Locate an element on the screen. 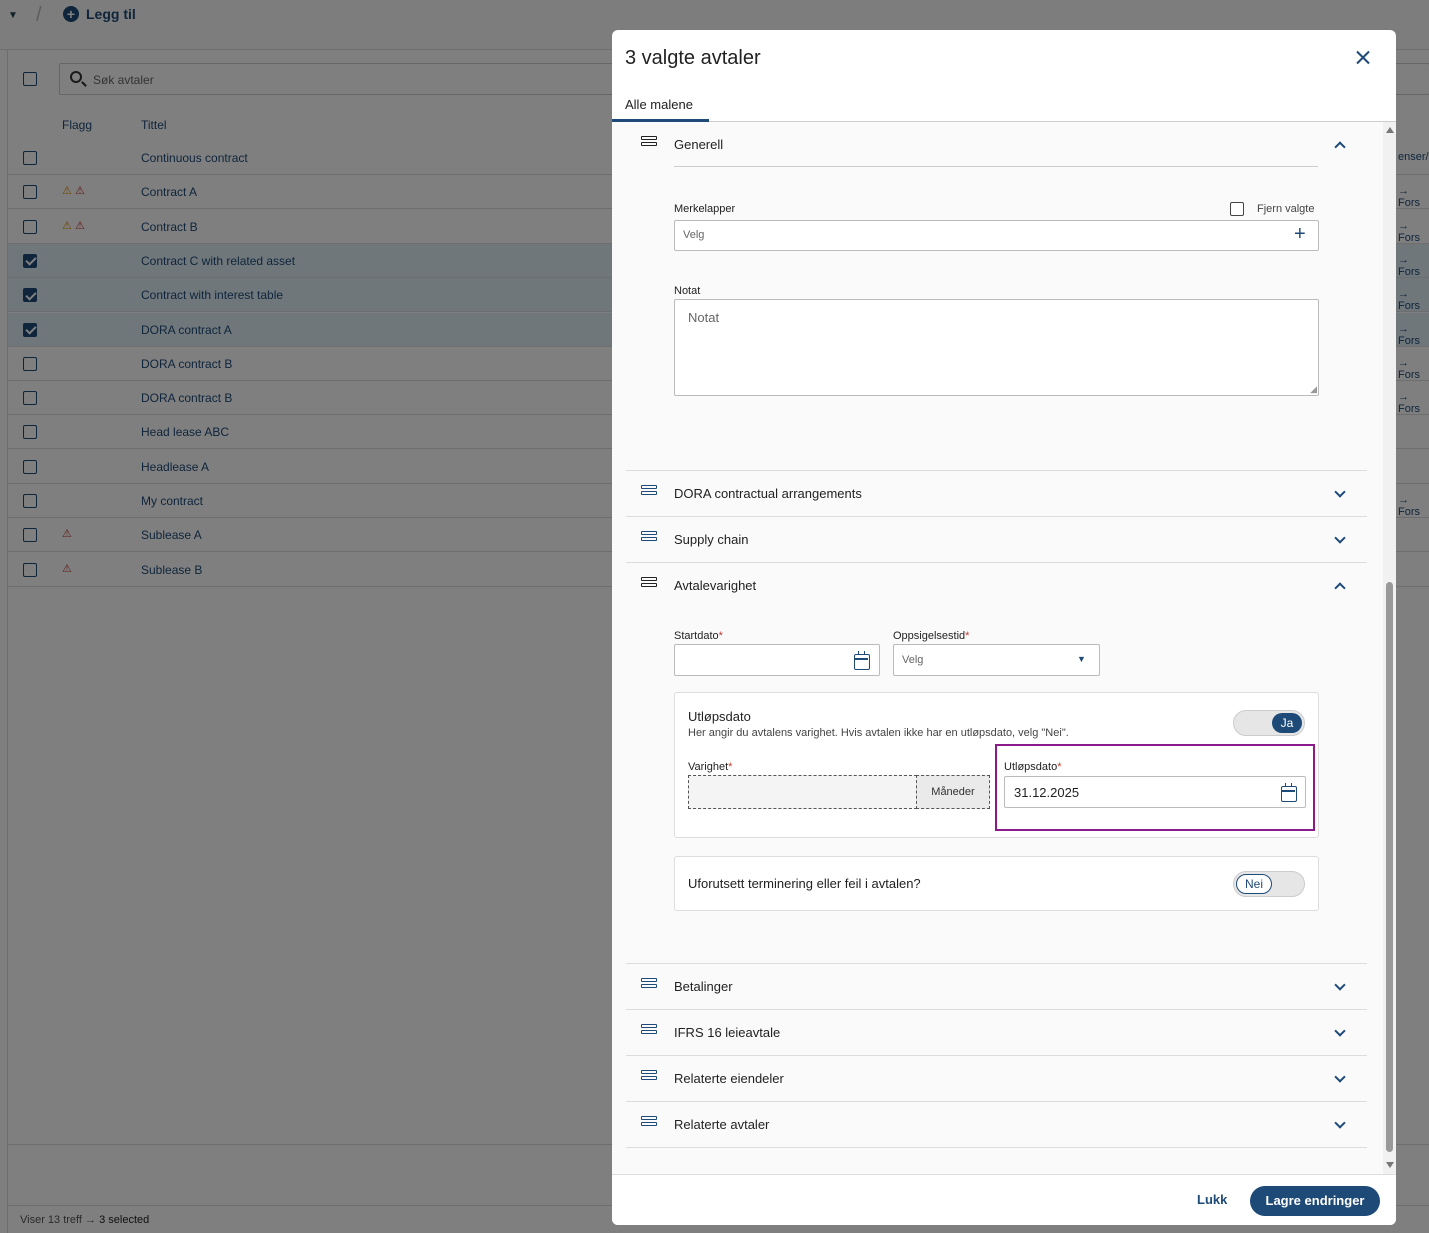 This screenshot has width=1429, height=1233. expiry-toggle: Ja is located at coordinates (1269, 723).